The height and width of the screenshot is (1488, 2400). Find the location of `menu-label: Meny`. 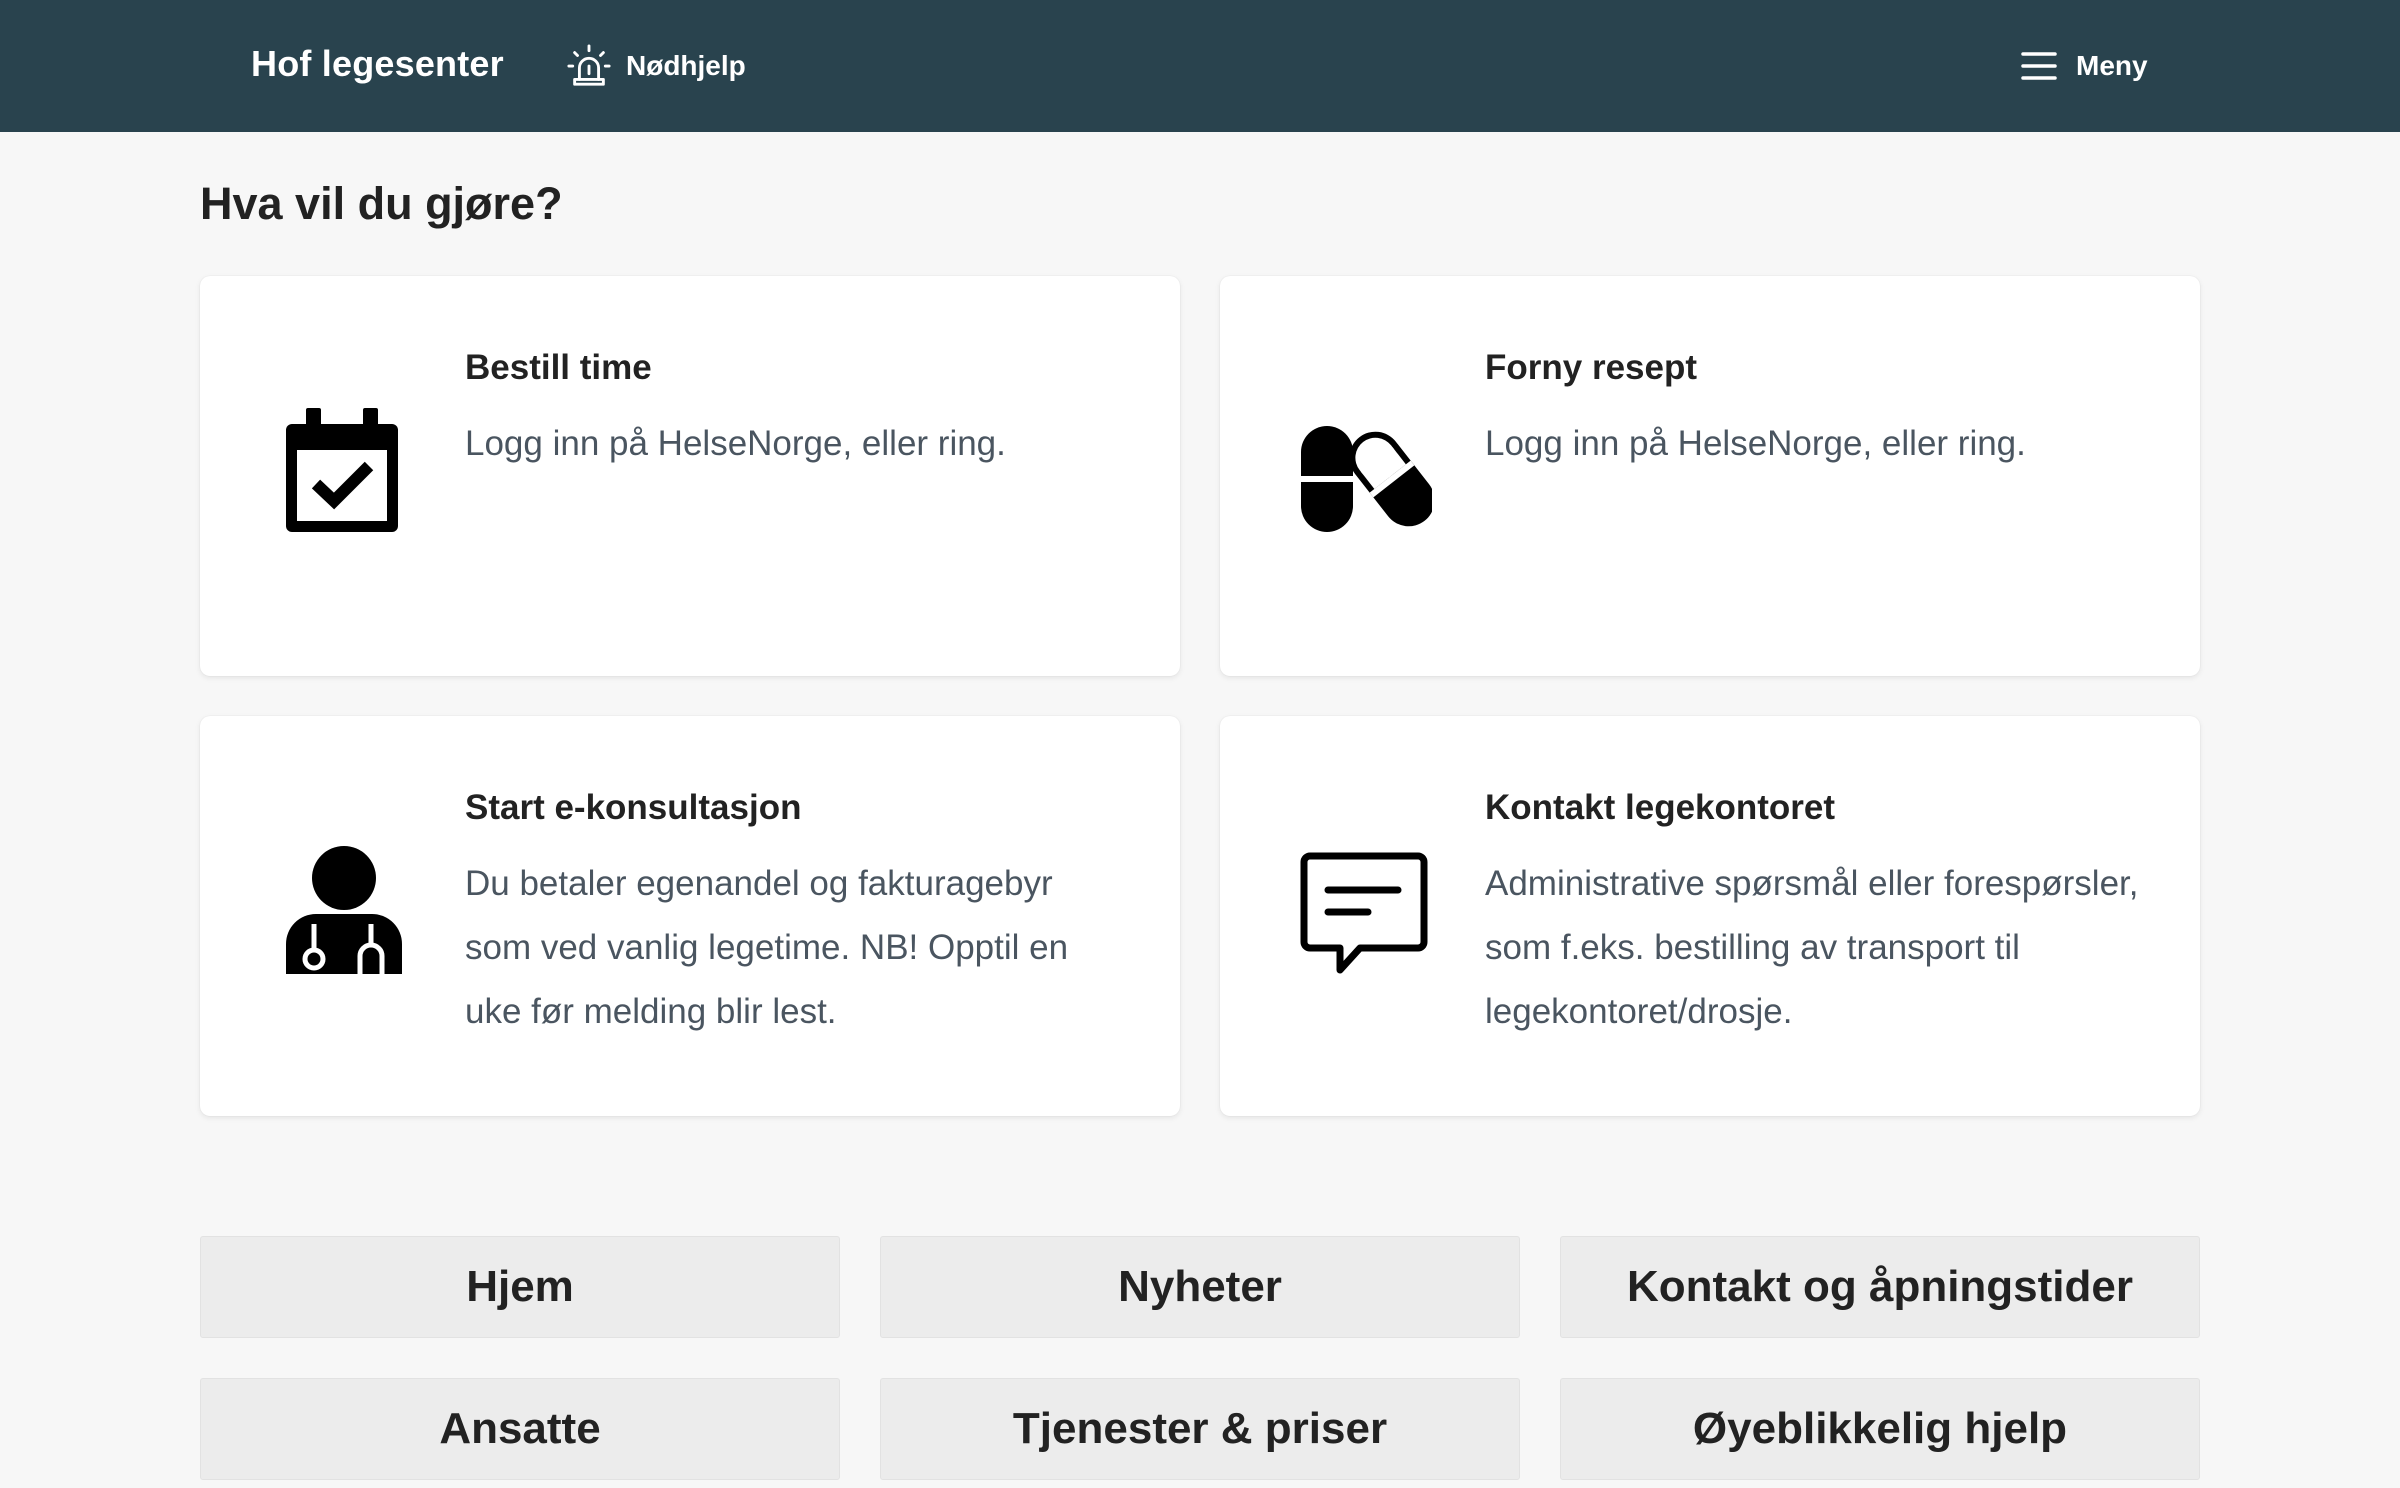

menu-label: Meny is located at coordinates (2112, 65).